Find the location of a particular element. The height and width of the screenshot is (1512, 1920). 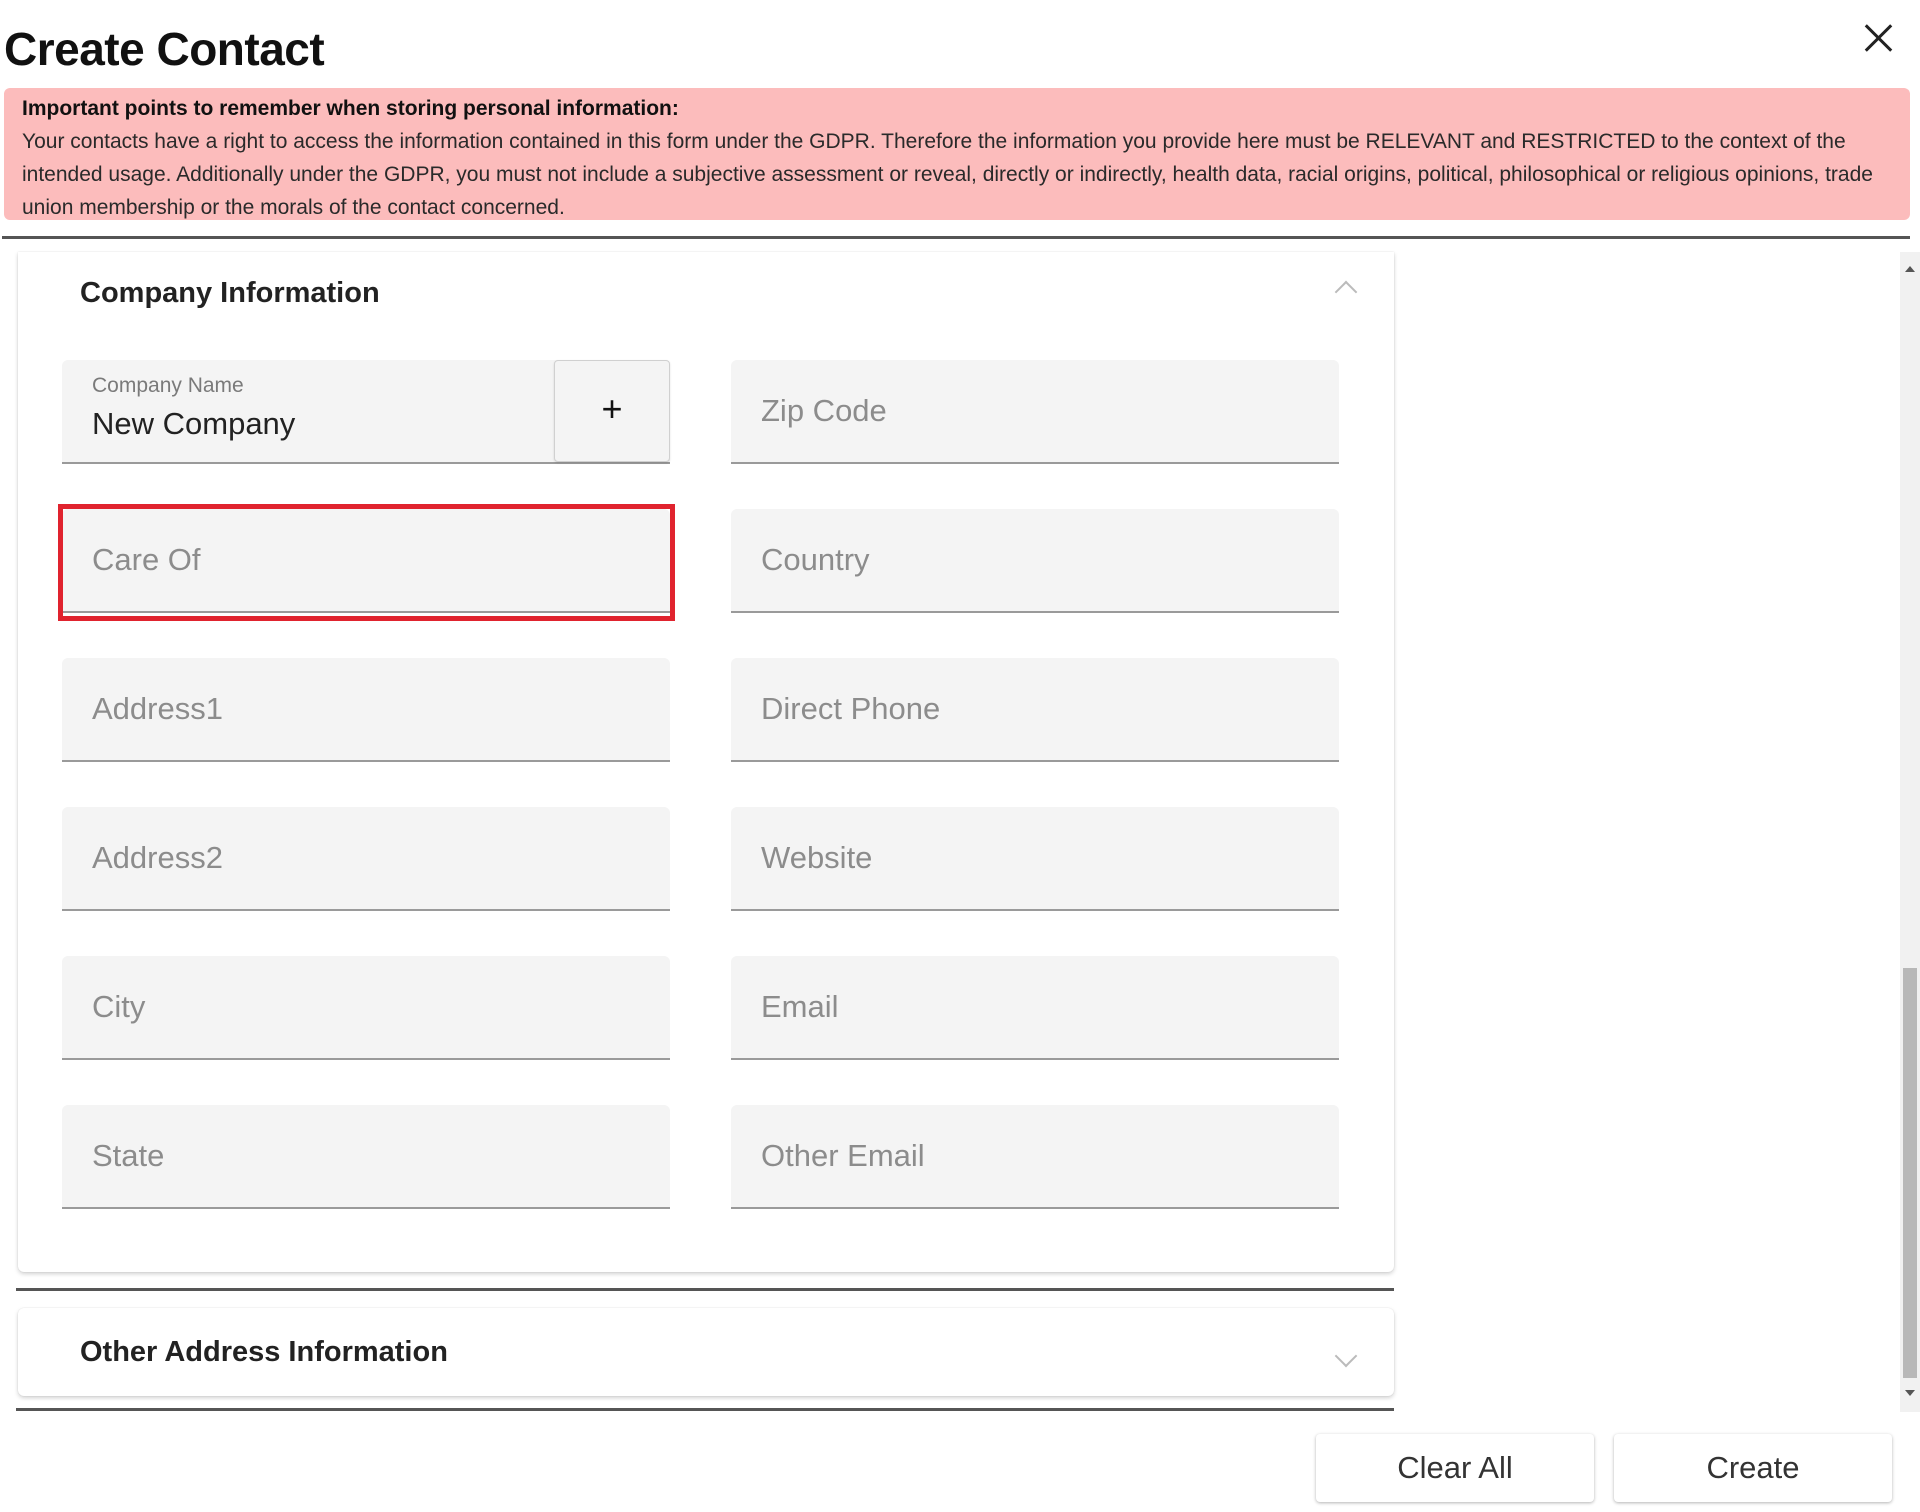

add-company-button: + is located at coordinates (612, 411).